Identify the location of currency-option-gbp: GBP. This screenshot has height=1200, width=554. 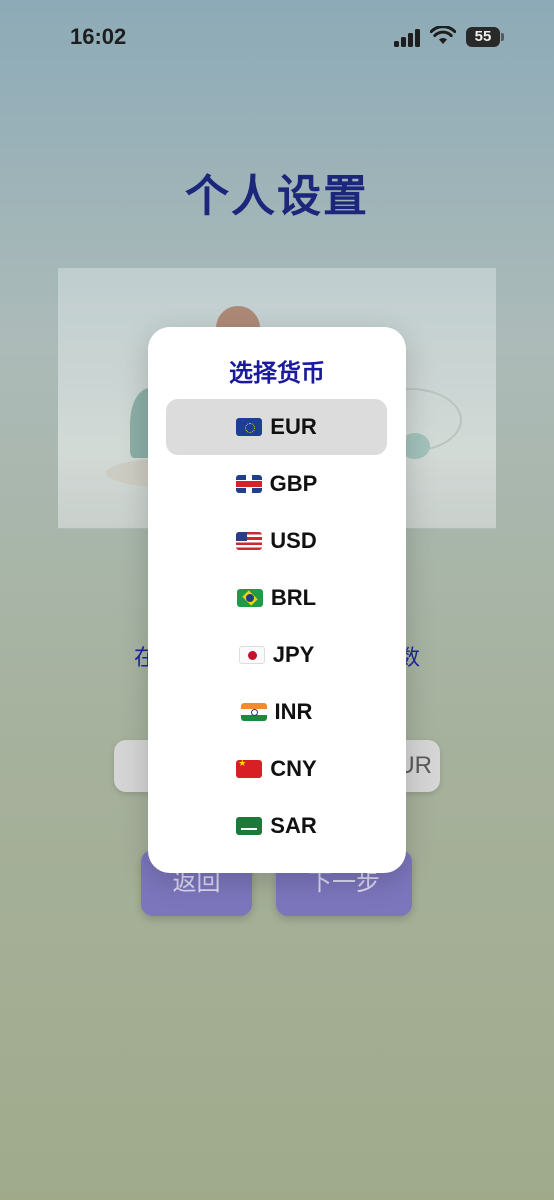
(276, 484).